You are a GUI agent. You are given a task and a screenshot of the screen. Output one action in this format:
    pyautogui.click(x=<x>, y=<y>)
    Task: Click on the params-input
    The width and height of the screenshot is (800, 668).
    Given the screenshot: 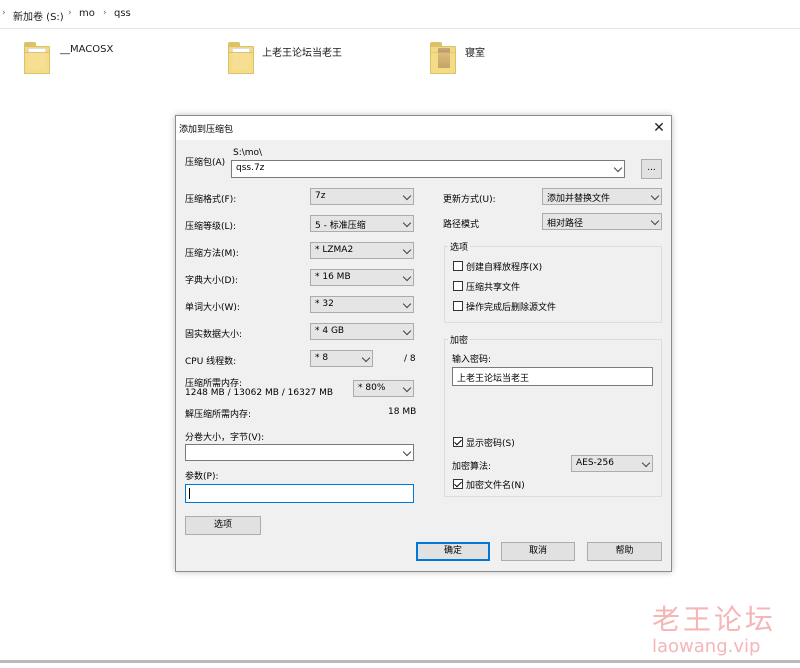 What is the action you would take?
    pyautogui.click(x=299, y=493)
    